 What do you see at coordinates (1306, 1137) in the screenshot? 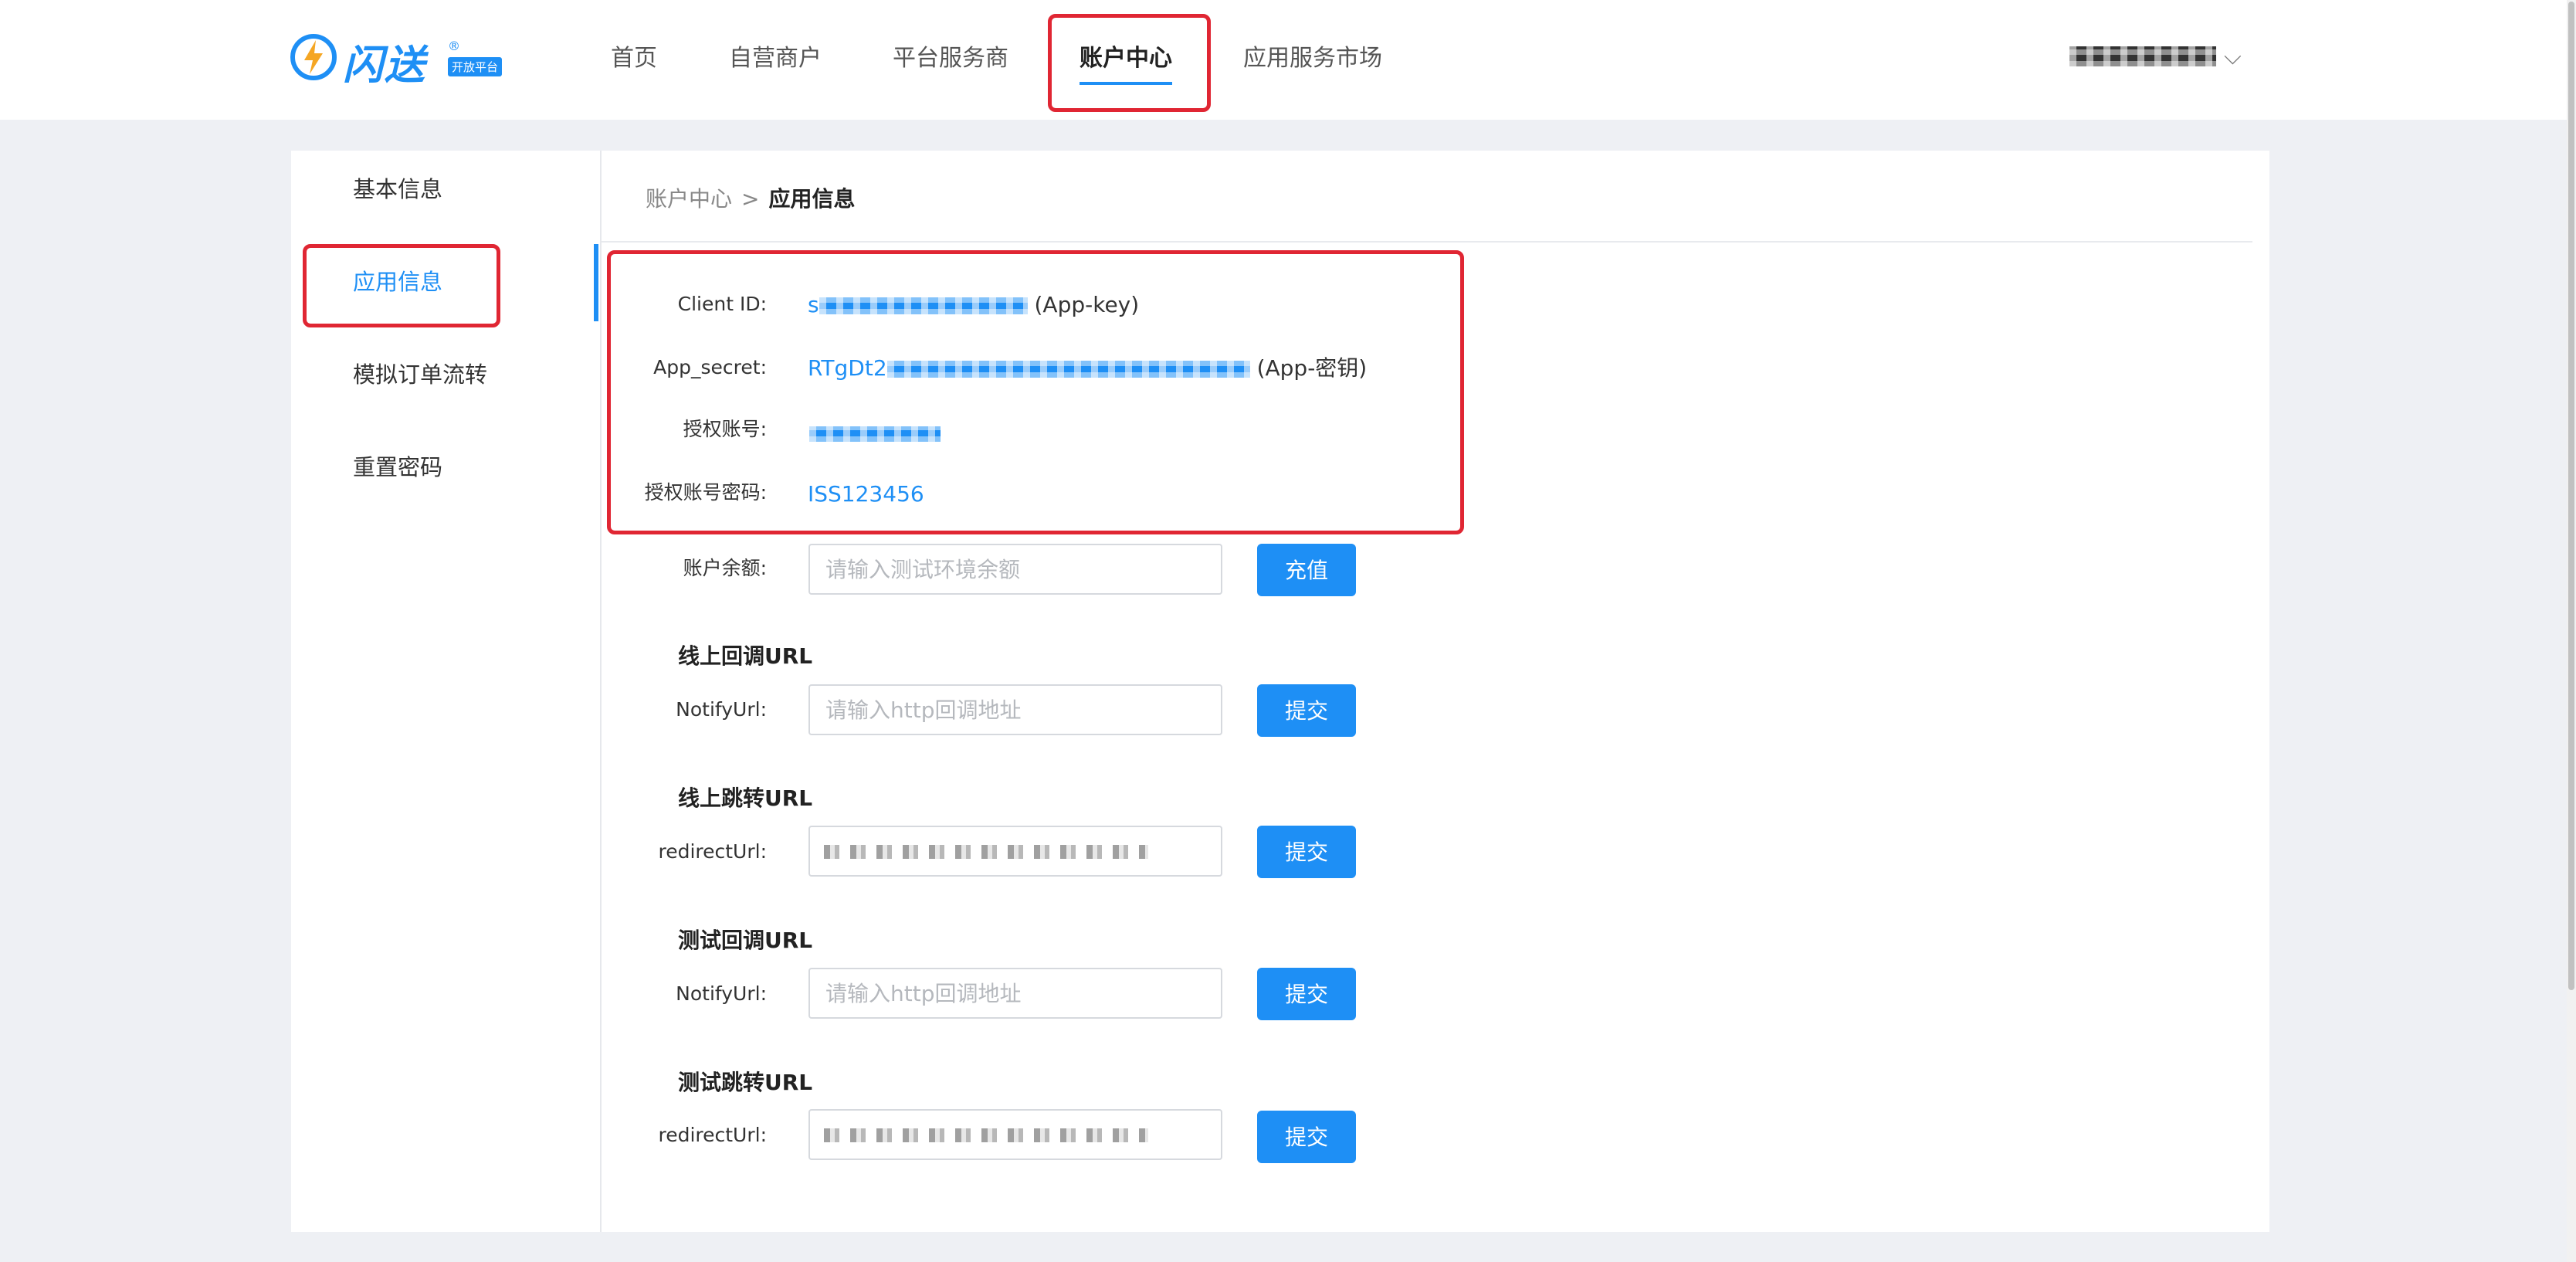
I see `test-redirect-submit-button: 提交` at bounding box center [1306, 1137].